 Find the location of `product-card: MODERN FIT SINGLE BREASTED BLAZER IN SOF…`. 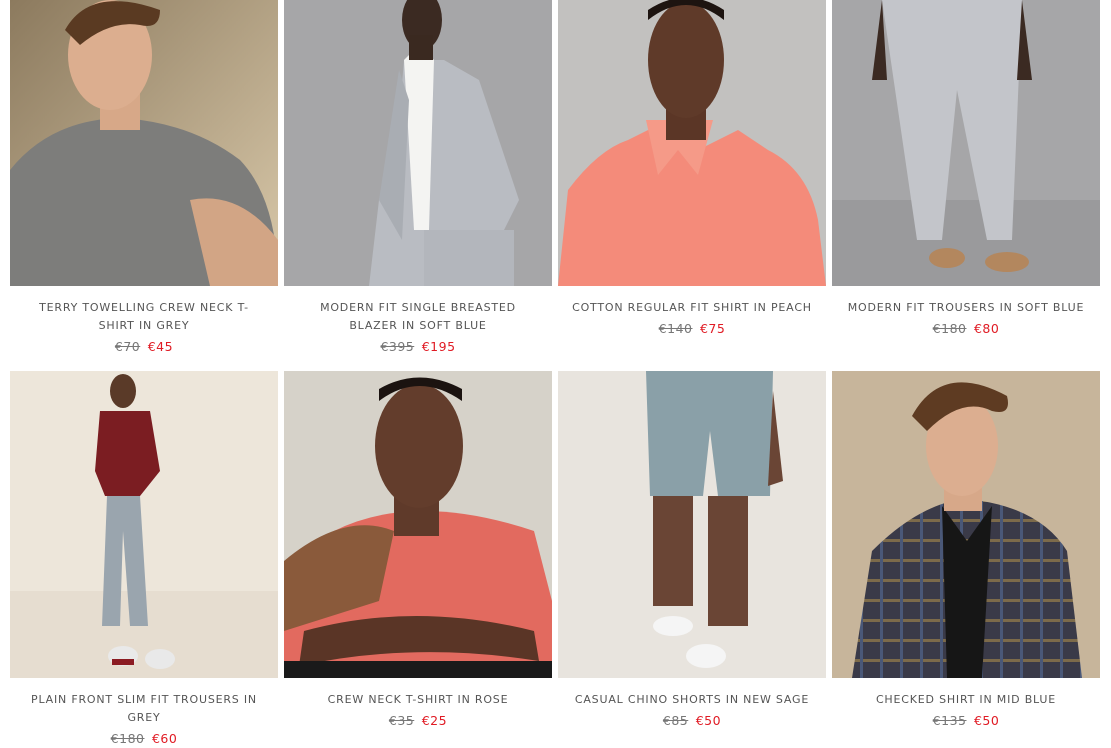

product-card: MODERN FIT SINGLE BREASTED BLAZER IN SOF… is located at coordinates (418, 178).